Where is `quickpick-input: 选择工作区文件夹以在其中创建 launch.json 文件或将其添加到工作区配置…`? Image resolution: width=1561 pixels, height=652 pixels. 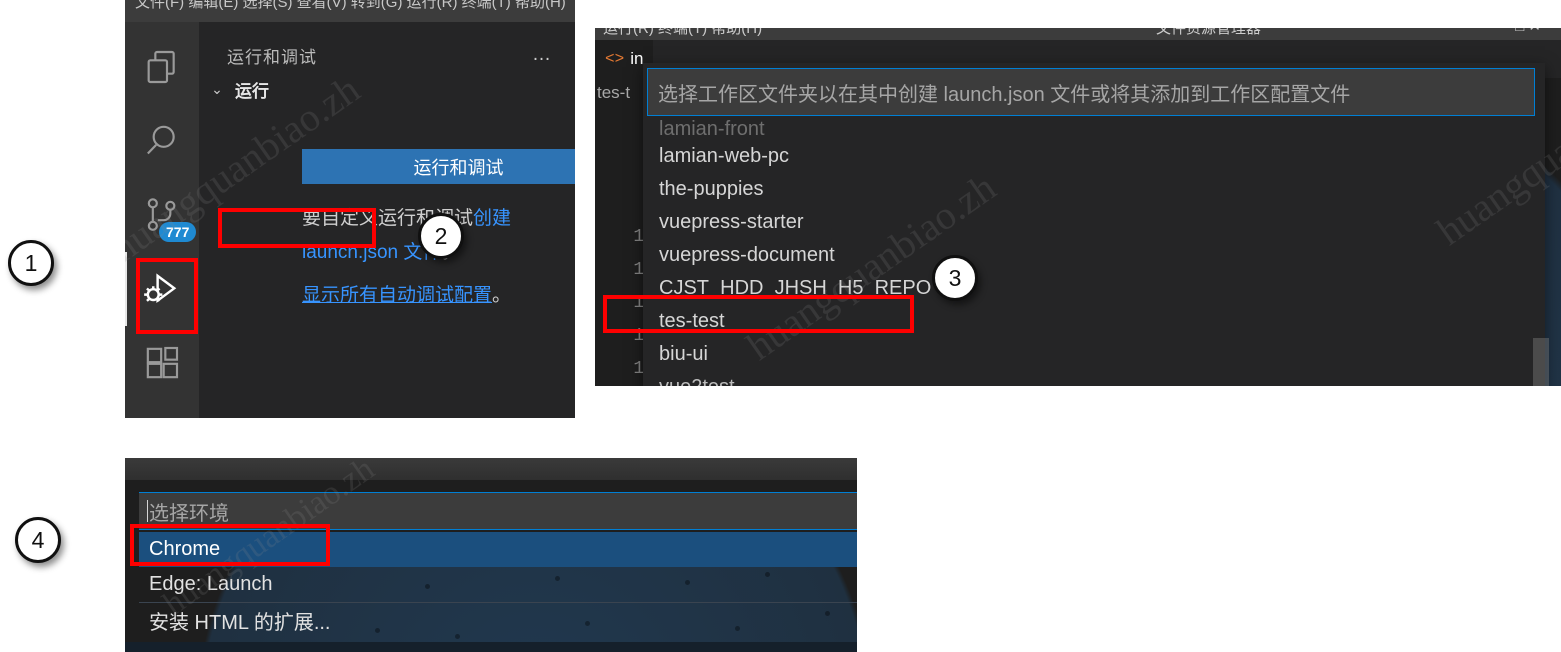 quickpick-input: 选择工作区文件夹以在其中创建 launch.json 文件或将其添加到工作区配置… is located at coordinates (1091, 92).